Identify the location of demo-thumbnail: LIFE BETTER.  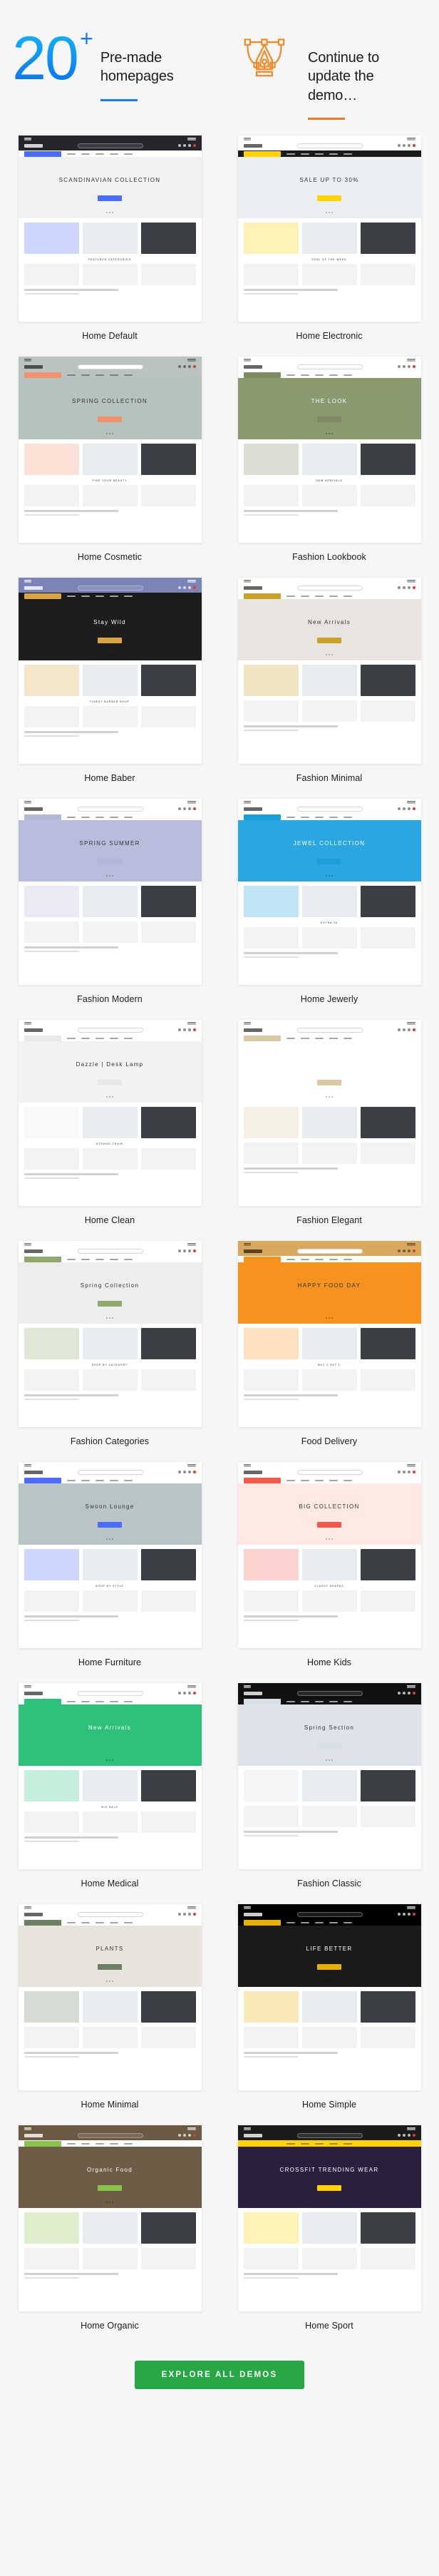
(329, 1997).